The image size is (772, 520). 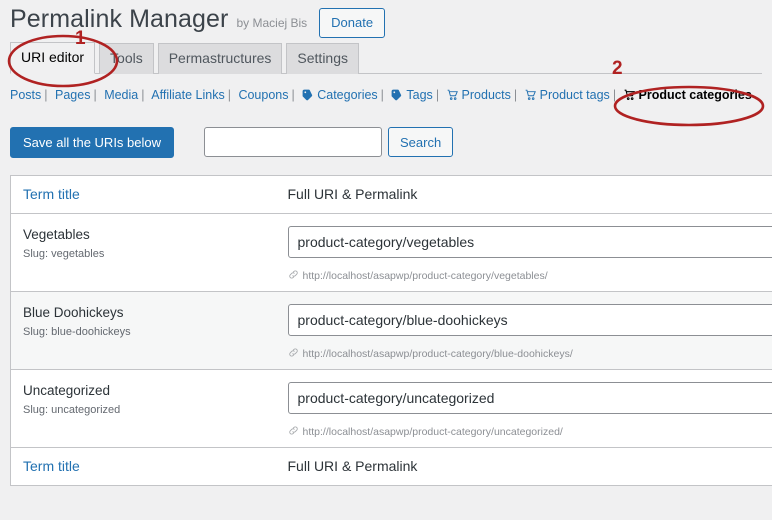 What do you see at coordinates (92, 142) in the screenshot?
I see `save-all-uris-button: Save all the URIs below` at bounding box center [92, 142].